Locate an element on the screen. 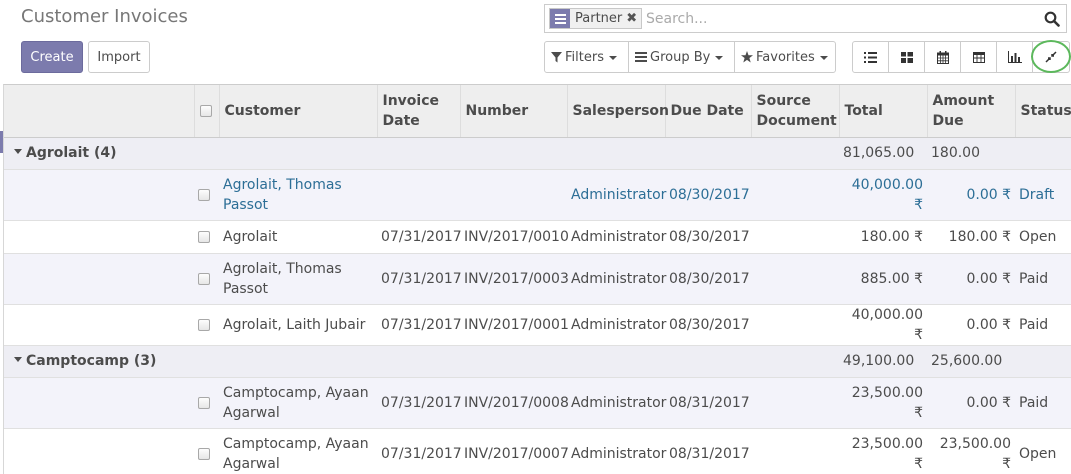 This screenshot has width=1071, height=474. favorites-dropdown: Favorites is located at coordinates (785, 57).